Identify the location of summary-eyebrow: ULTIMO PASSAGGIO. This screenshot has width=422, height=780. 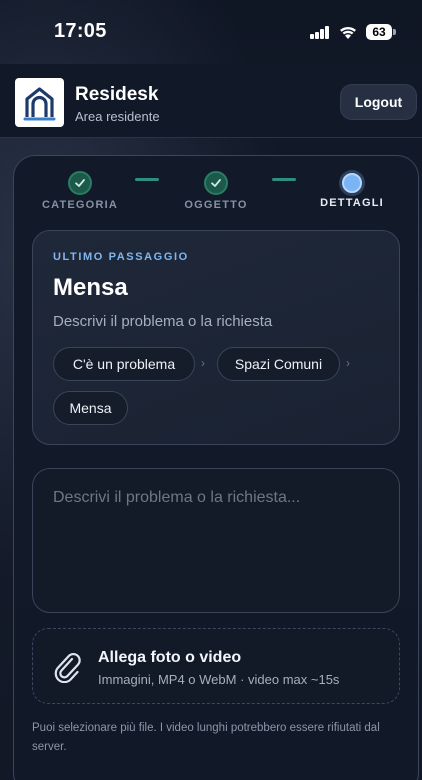
(121, 257).